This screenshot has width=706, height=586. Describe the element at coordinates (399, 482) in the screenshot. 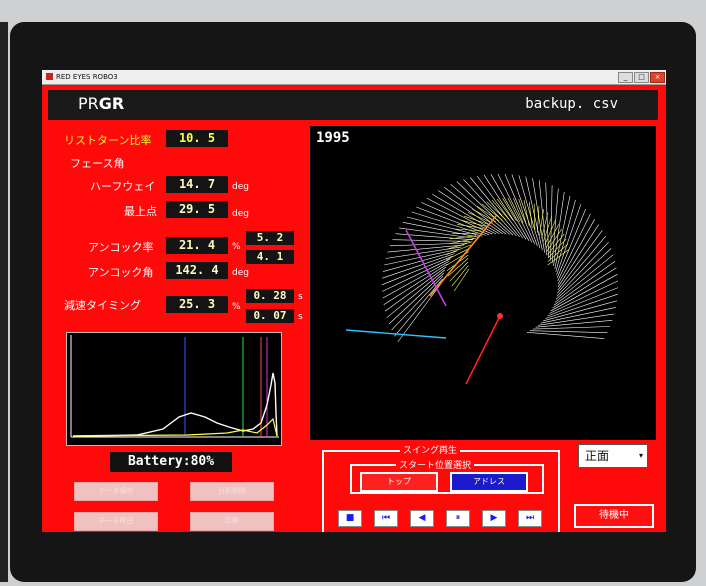

I see `start-top-button: トップ` at that location.